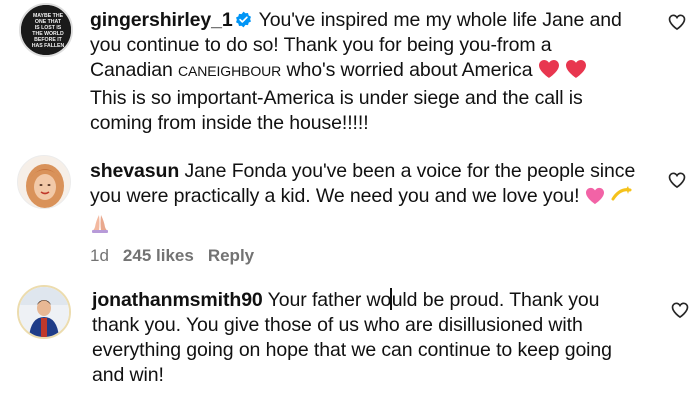 The image size is (700, 400). I want to click on comment-line-4: and win!, so click(128, 375).